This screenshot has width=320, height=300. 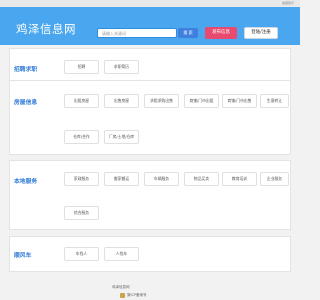 What do you see at coordinates (81, 179) in the screenshot?
I see `list-item: 家政服务` at bounding box center [81, 179].